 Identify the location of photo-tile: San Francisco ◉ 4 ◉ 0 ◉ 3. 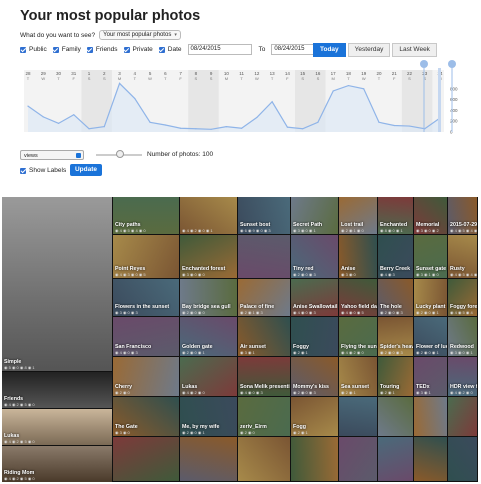
(146, 336).